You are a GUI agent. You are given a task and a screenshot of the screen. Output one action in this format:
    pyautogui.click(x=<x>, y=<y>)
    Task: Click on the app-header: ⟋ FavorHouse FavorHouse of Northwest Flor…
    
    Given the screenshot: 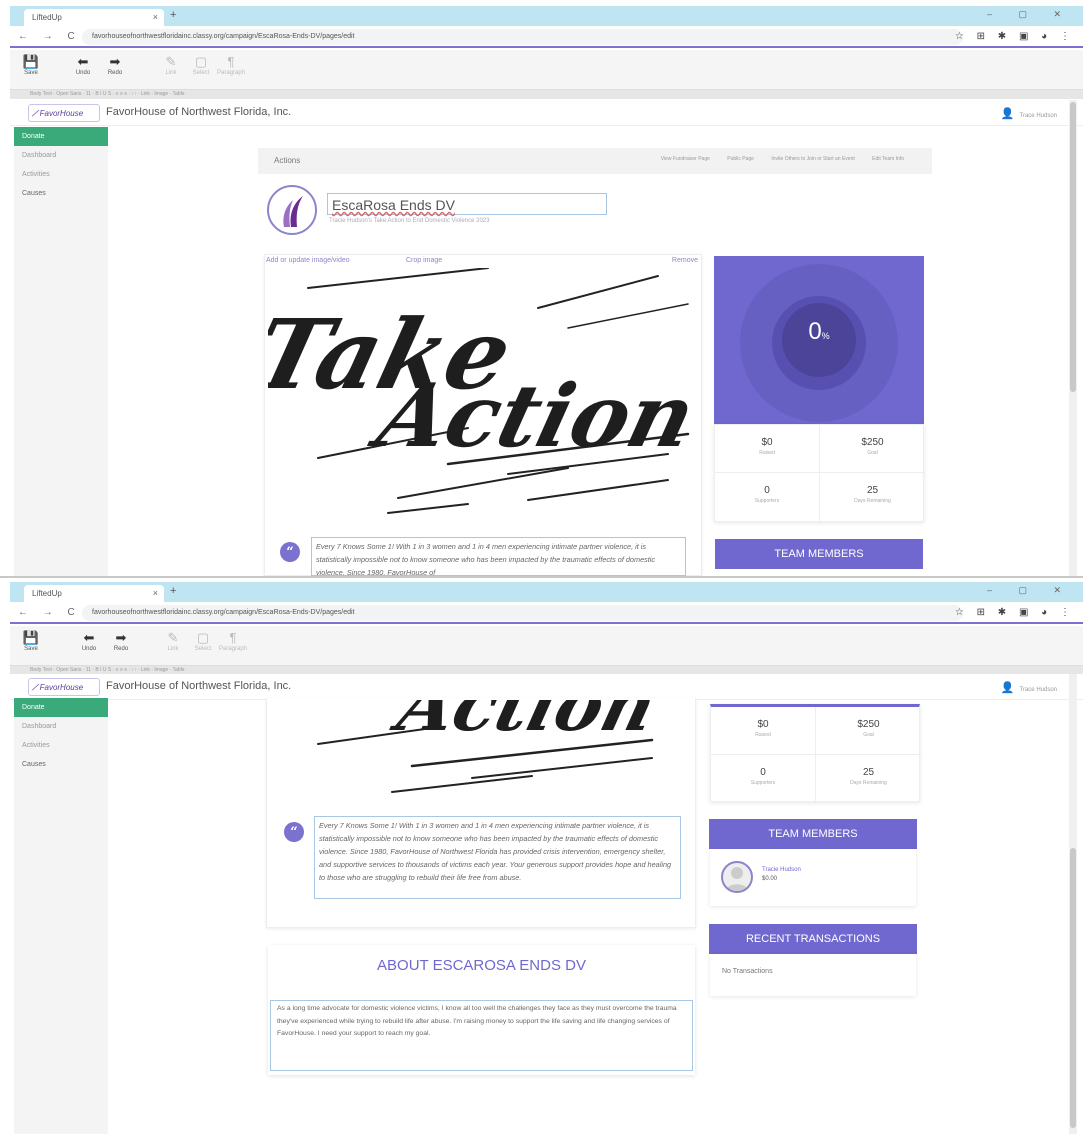 What is the action you would take?
    pyautogui.click(x=546, y=687)
    